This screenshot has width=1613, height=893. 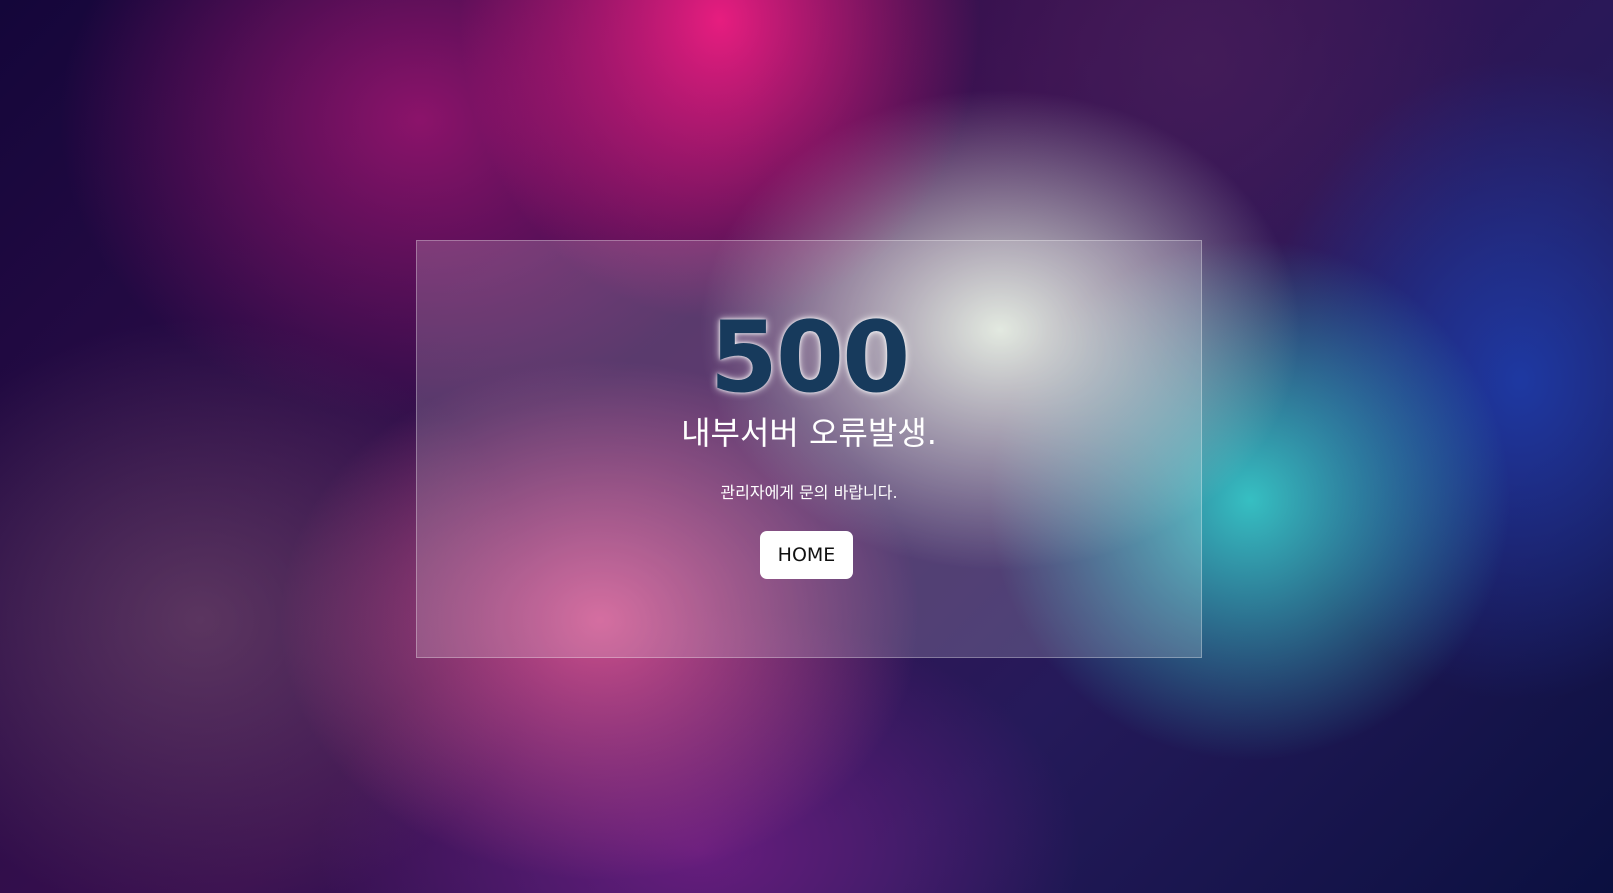 What do you see at coordinates (809, 492) in the screenshot?
I see `error-message: 관리자에게 문의 바랍니다.` at bounding box center [809, 492].